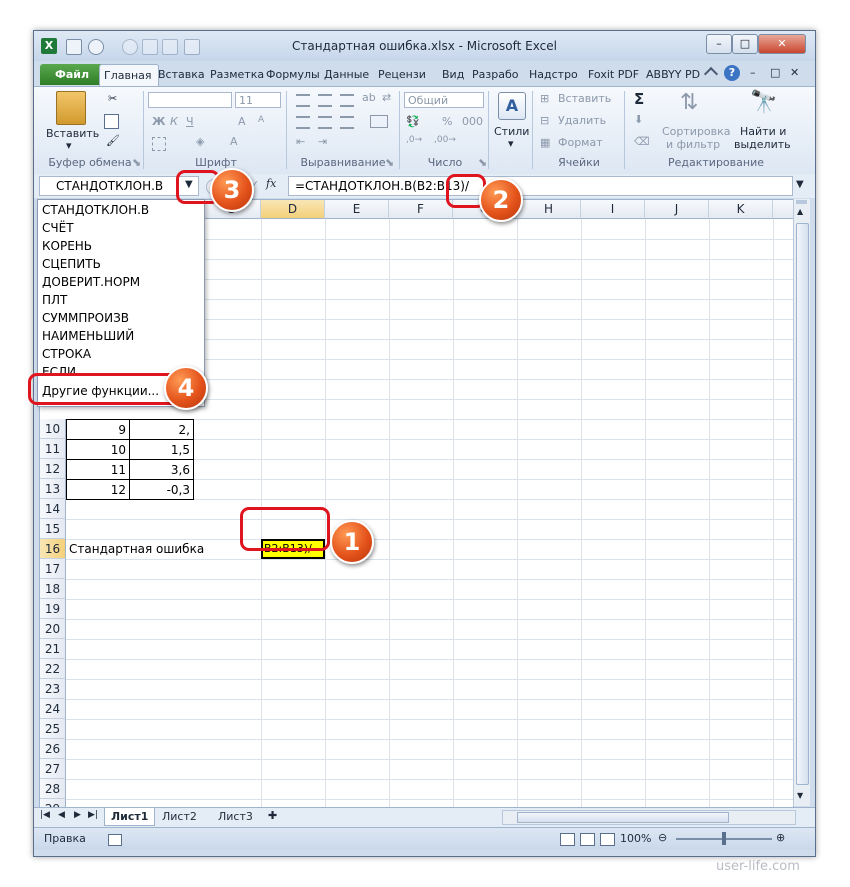 This screenshot has height=887, width=850. I want to click on doc-restore-button: □, so click(775, 72).